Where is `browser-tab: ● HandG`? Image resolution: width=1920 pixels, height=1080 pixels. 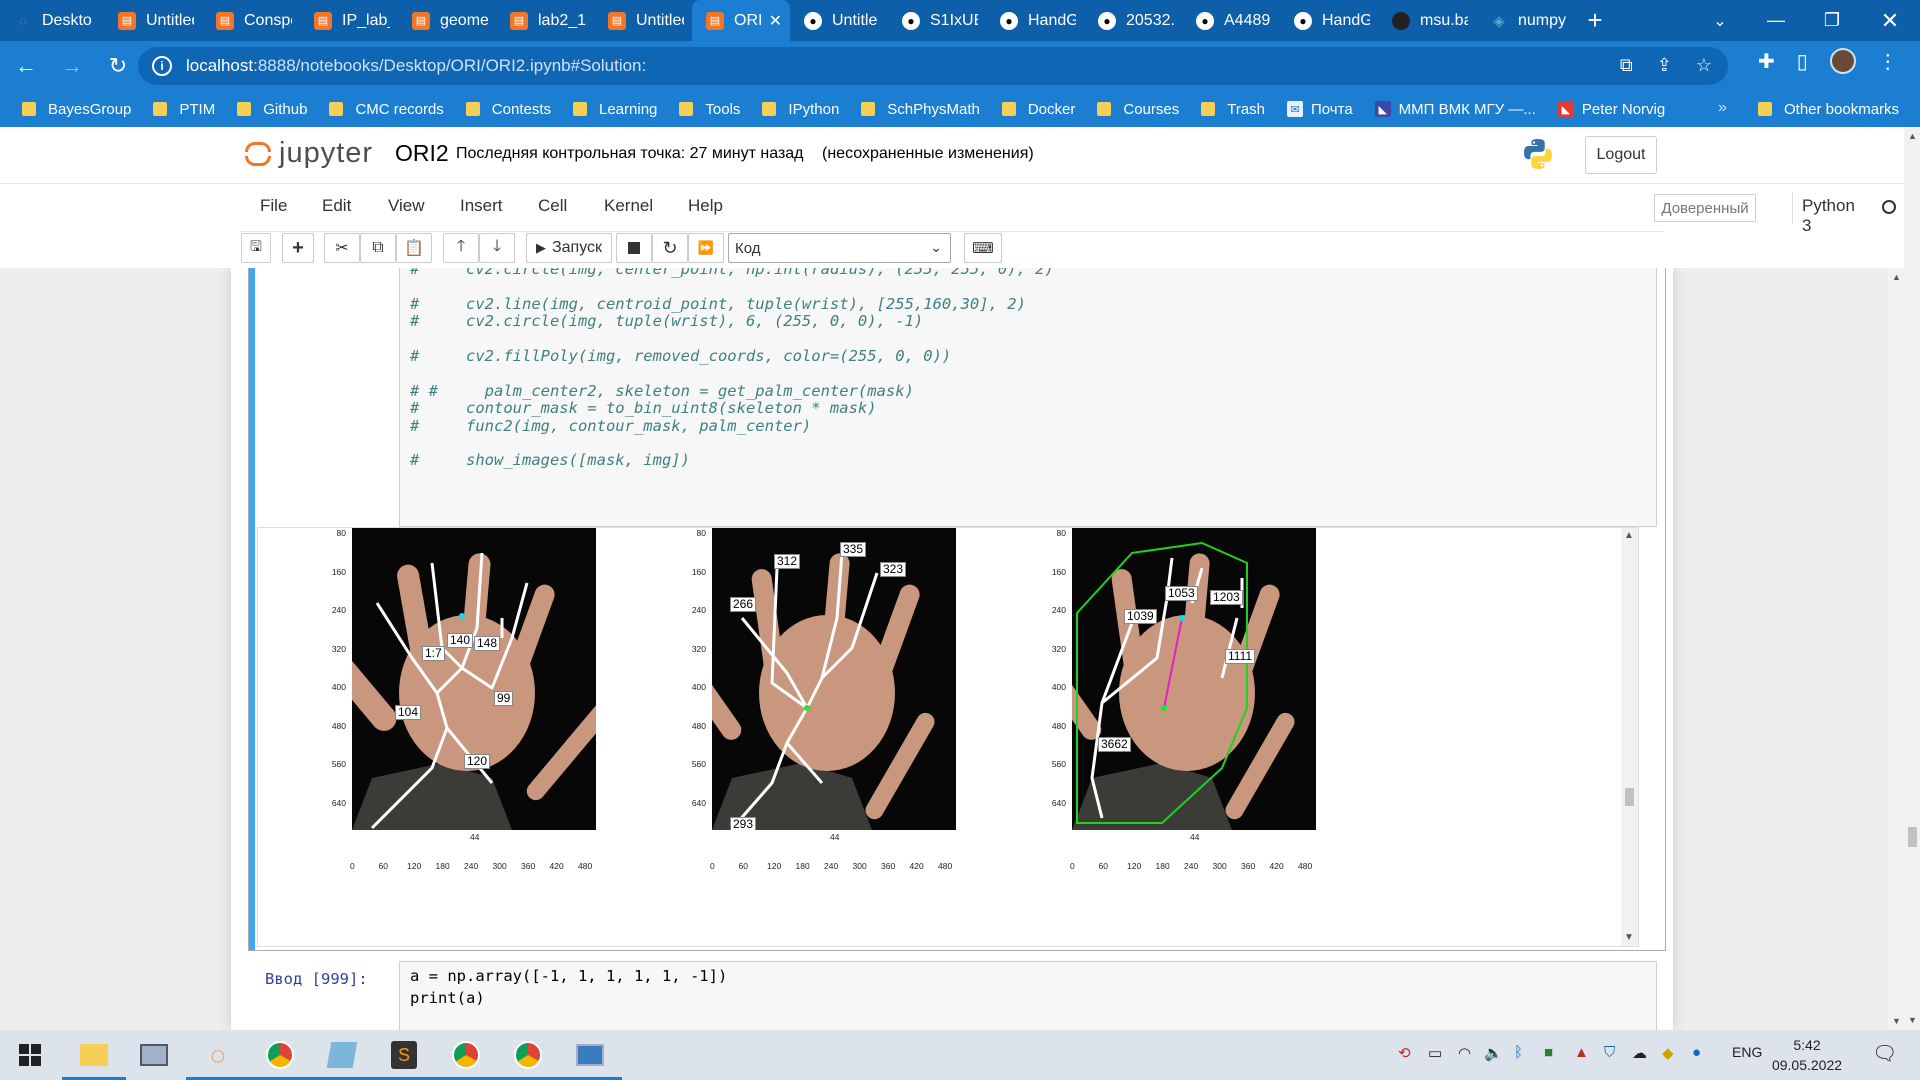 browser-tab: ● HandG is located at coordinates (1329, 20).